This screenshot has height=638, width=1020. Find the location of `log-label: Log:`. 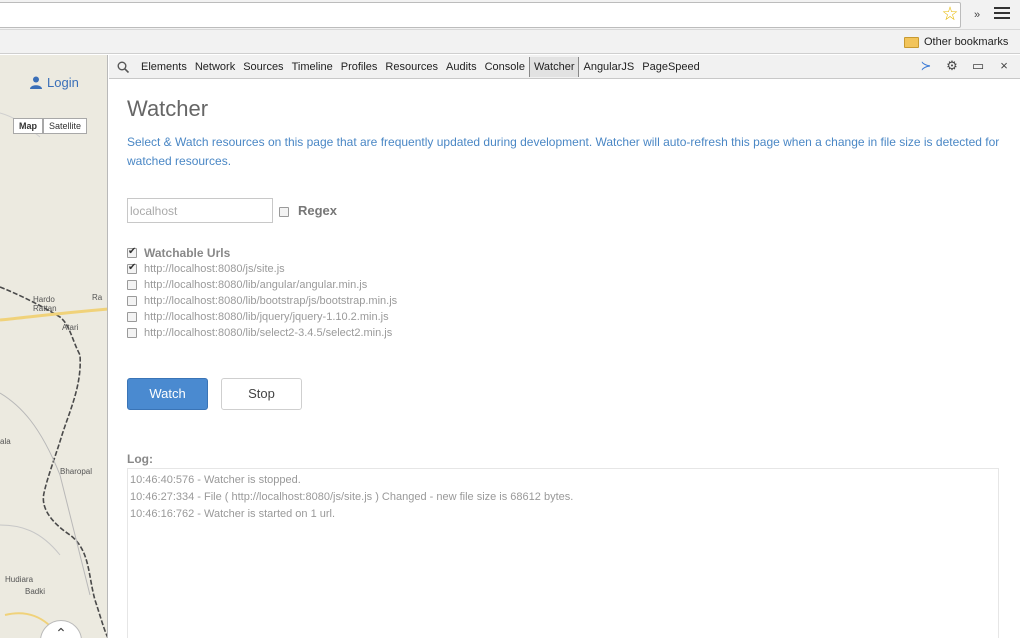

log-label: Log: is located at coordinates (140, 459).